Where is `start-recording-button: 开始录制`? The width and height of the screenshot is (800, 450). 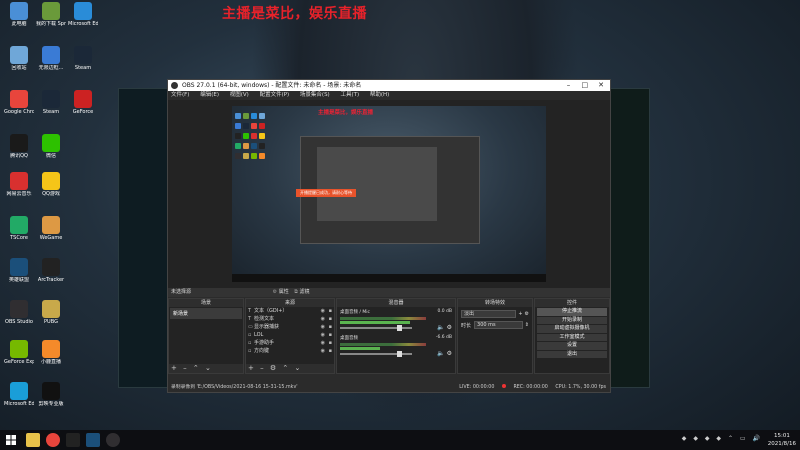
start-recording-button: 开始录制 is located at coordinates (572, 320).